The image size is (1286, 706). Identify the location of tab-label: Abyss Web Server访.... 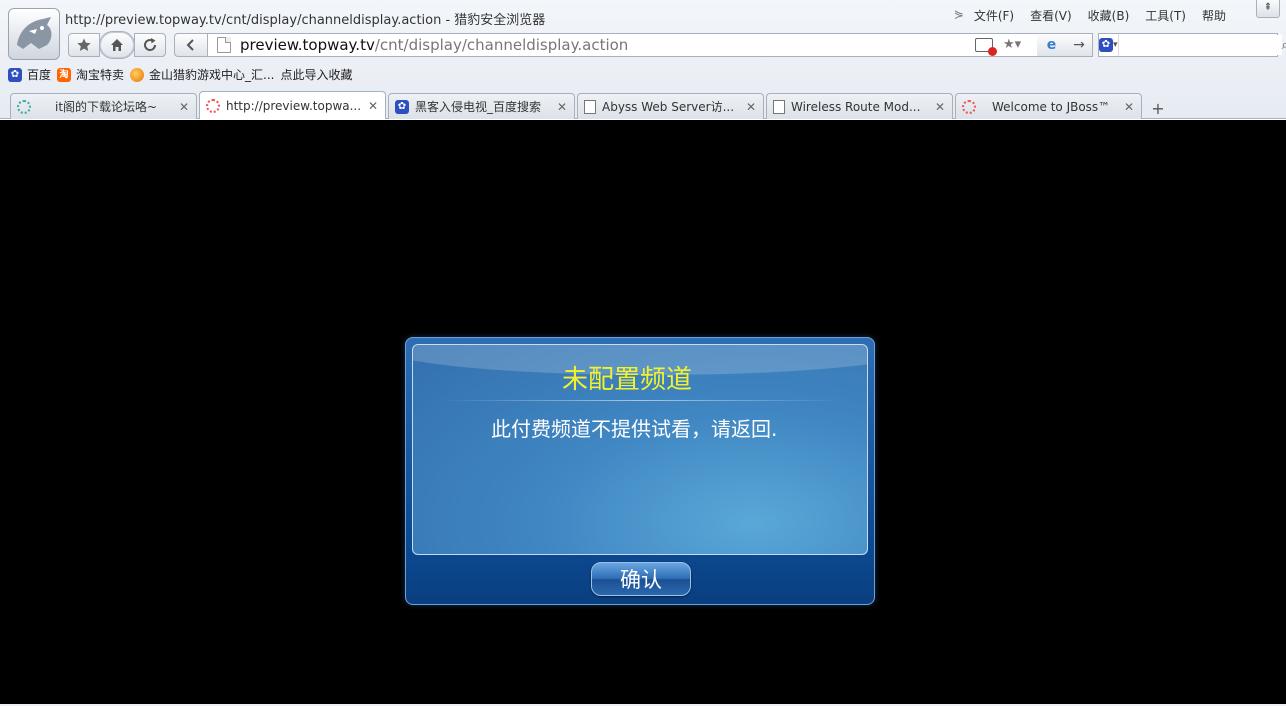
(668, 107).